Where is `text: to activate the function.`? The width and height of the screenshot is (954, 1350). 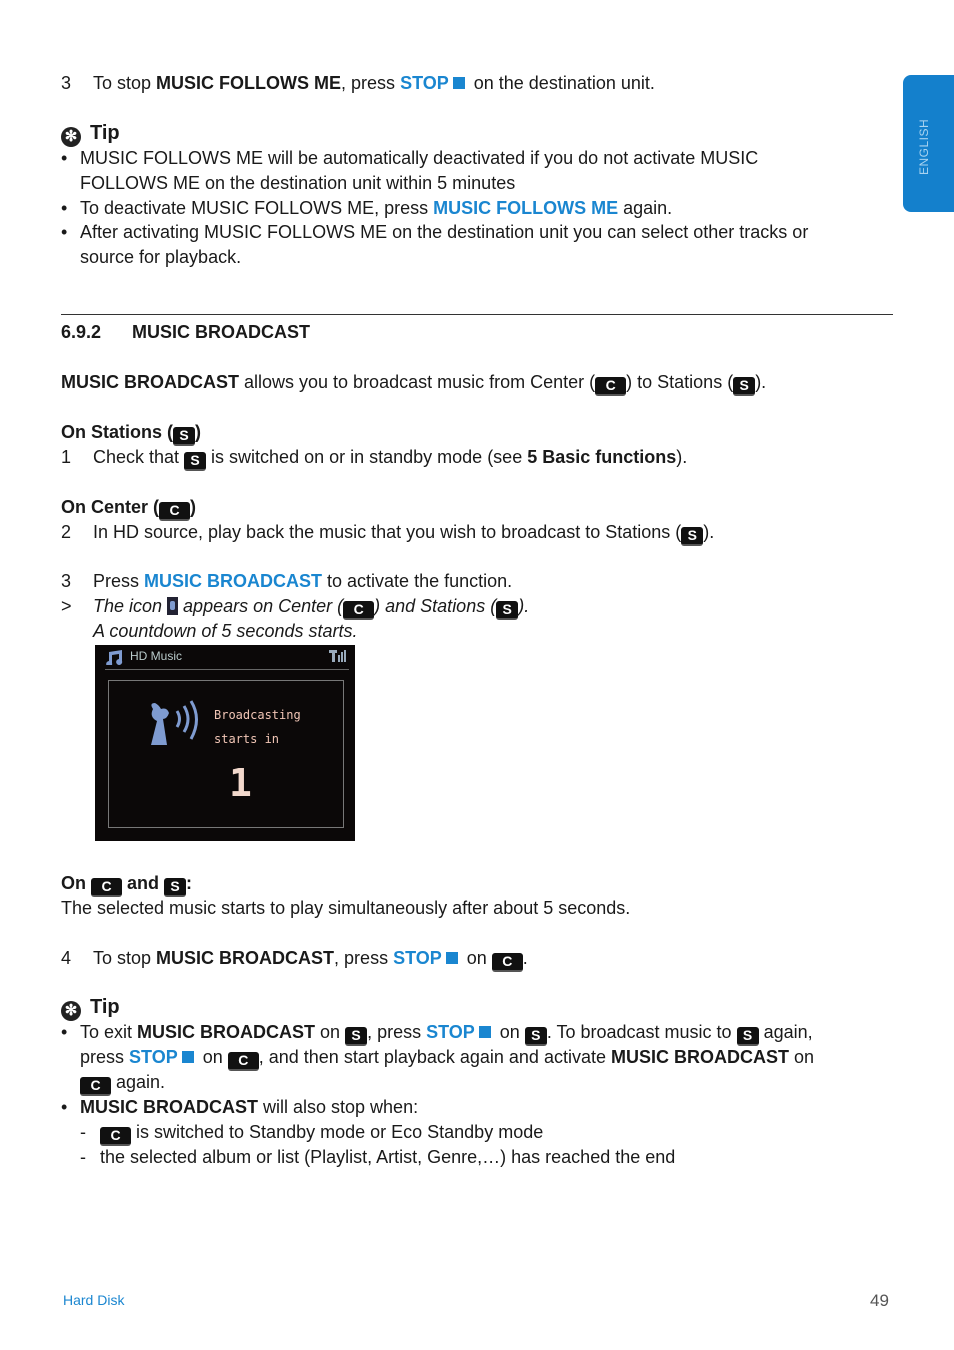
text: to activate the function. is located at coordinates (417, 581).